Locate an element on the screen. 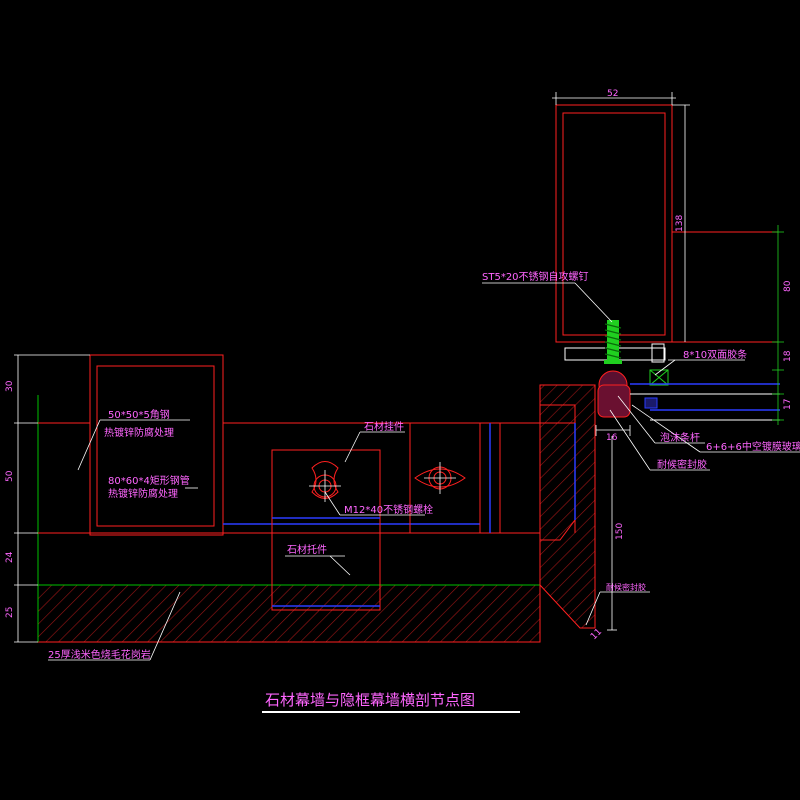 This screenshot has width=800, height=800. label-tape: 8*10双面胶条 is located at coordinates (715, 354).